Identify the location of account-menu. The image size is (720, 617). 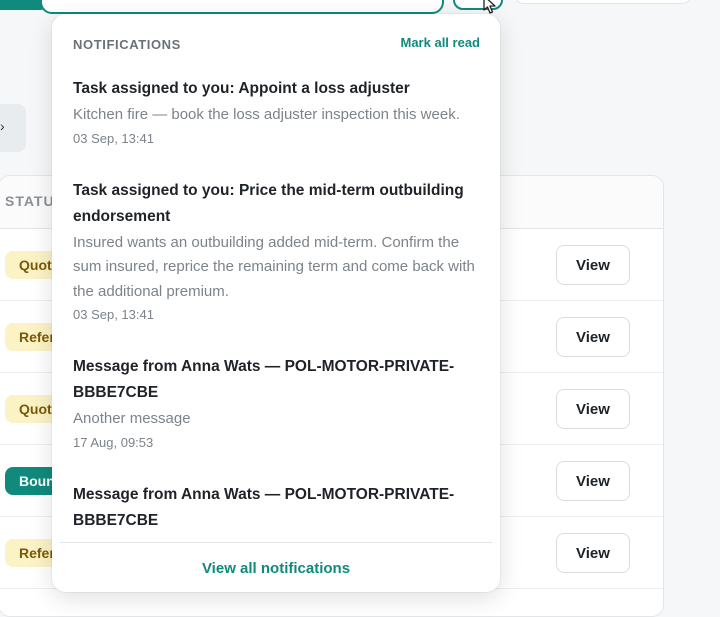
(603, 2).